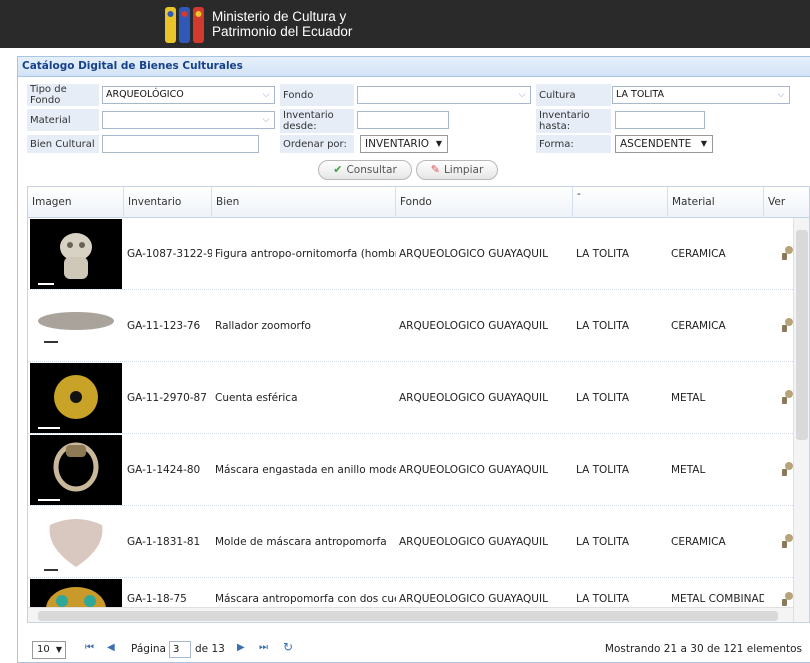 The height and width of the screenshot is (663, 810). I want to click on page-number-input: 3, so click(180, 649).